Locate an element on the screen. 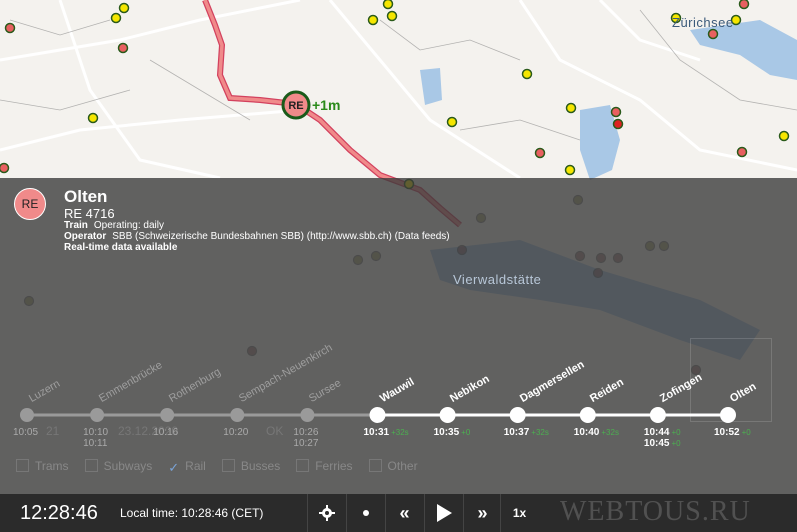 The width and height of the screenshot is (797, 532). transport-filters: Trams Subways ✓ Rail Busses Ferries Other is located at coordinates (217, 467).